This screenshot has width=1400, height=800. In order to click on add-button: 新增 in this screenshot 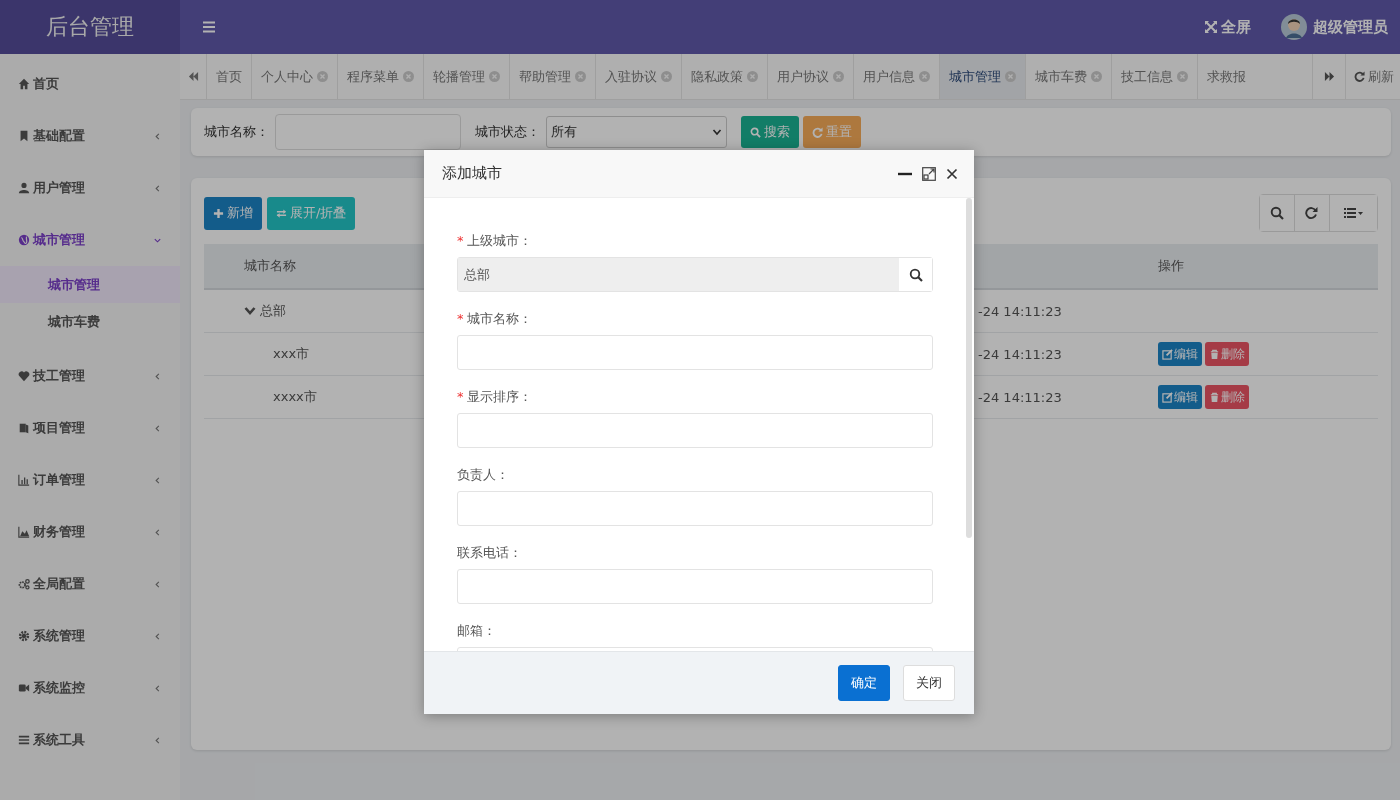, I will do `click(233, 213)`.